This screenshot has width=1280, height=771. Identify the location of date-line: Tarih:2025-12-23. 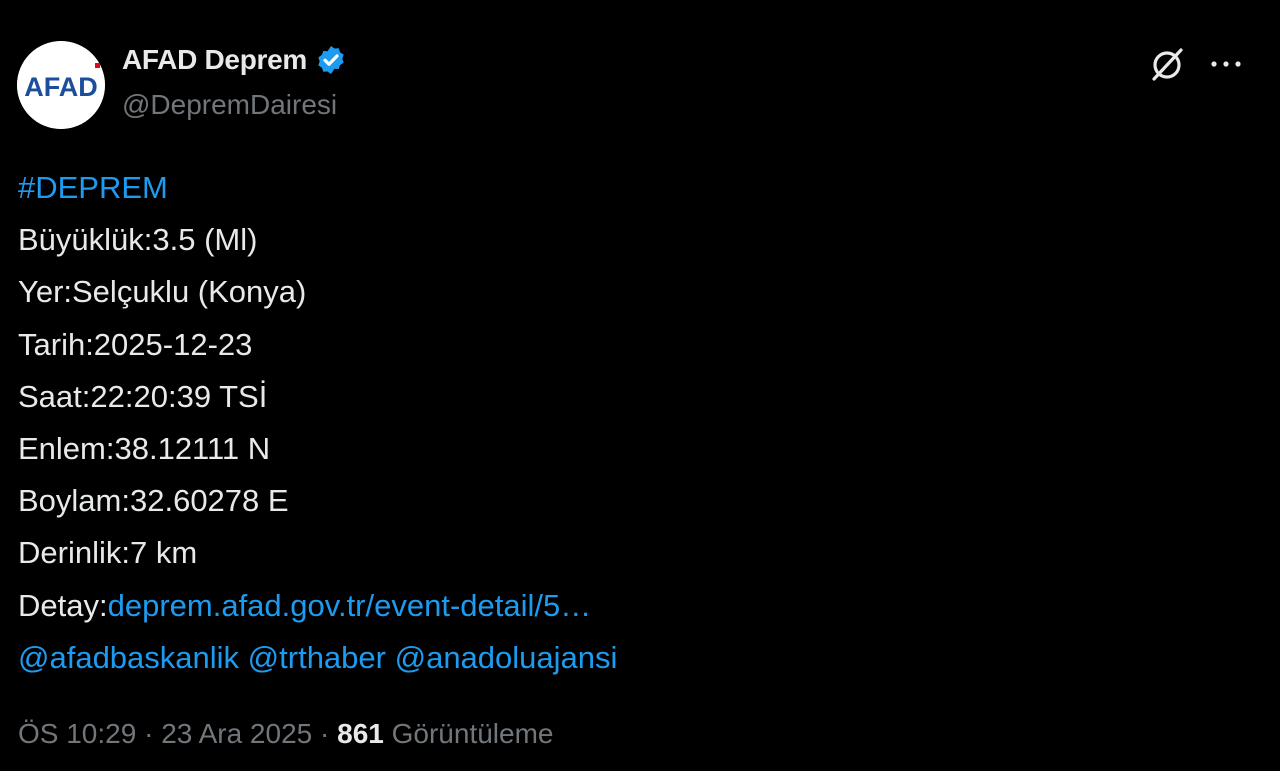
(135, 344).